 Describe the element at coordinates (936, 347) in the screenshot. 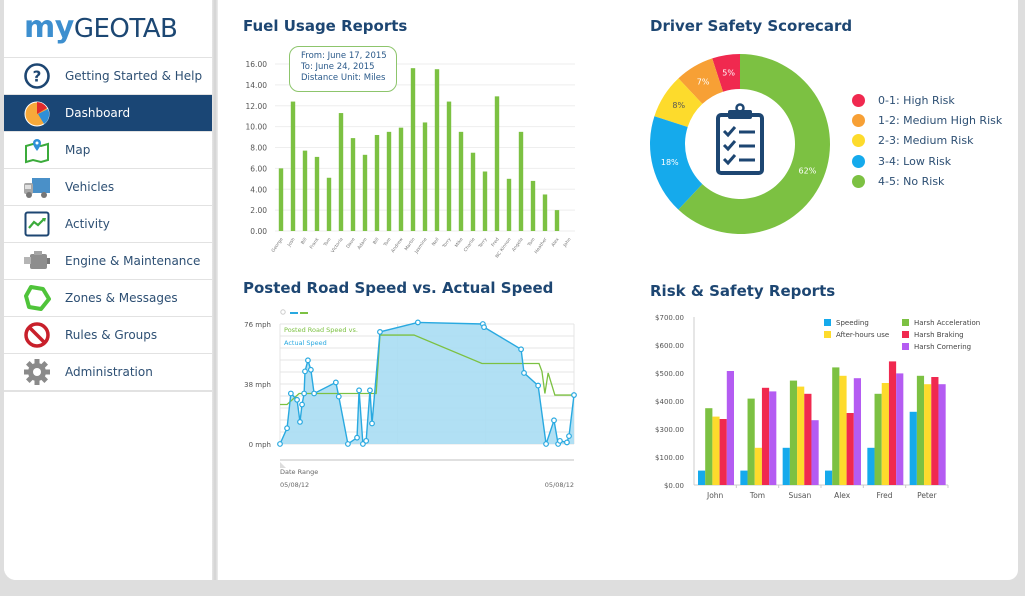

I see `risk-legend-item: Harsh Cornering` at that location.